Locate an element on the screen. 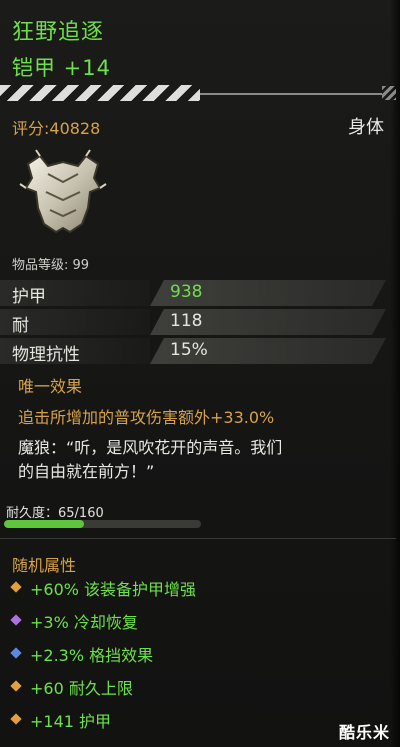 The image size is (400, 747). stat-value: 938 is located at coordinates (186, 292).